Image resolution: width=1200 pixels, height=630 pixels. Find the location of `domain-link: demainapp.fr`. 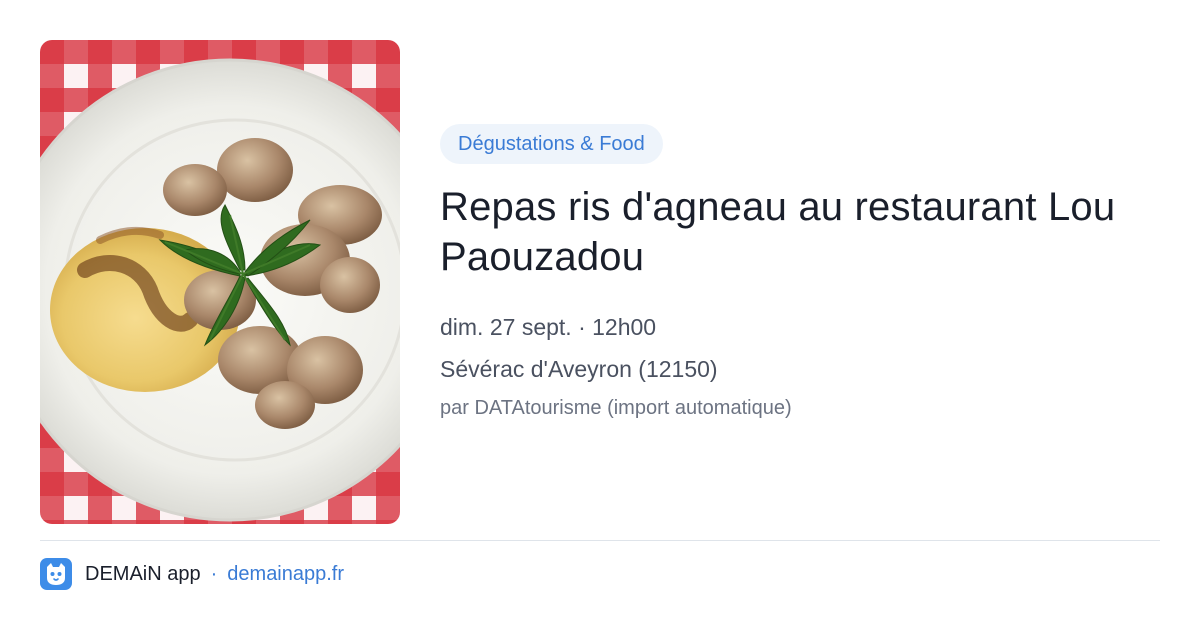

domain-link: demainapp.fr is located at coordinates (285, 574).